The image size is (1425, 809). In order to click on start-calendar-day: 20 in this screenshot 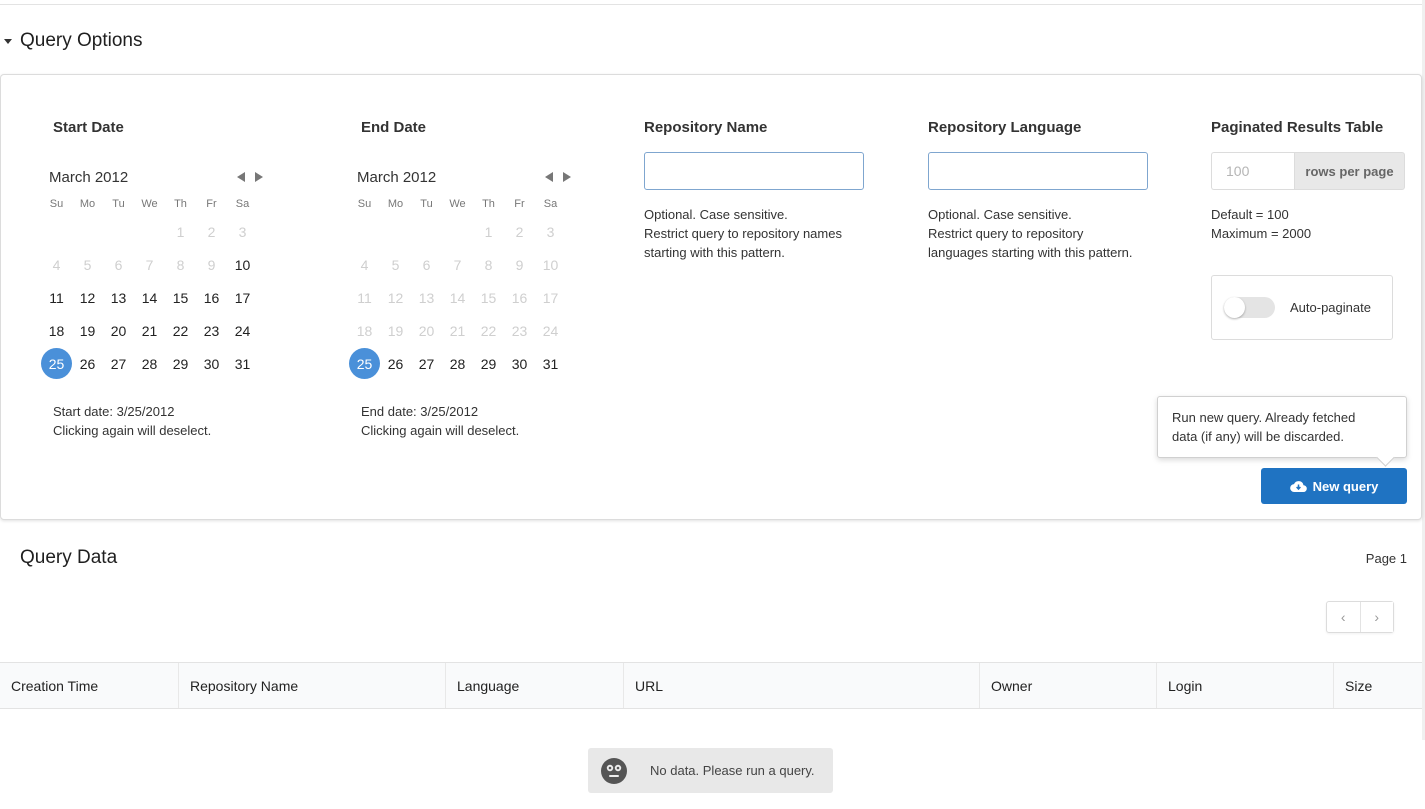, I will do `click(118, 330)`.